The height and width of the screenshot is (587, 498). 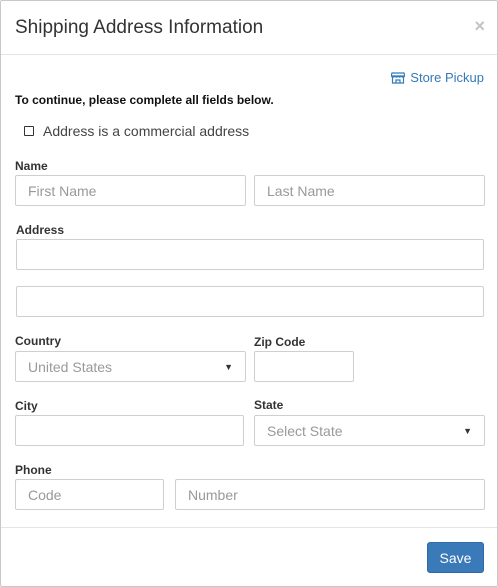 I want to click on dialog-header: Shipping Address Information ×, so click(x=249, y=28).